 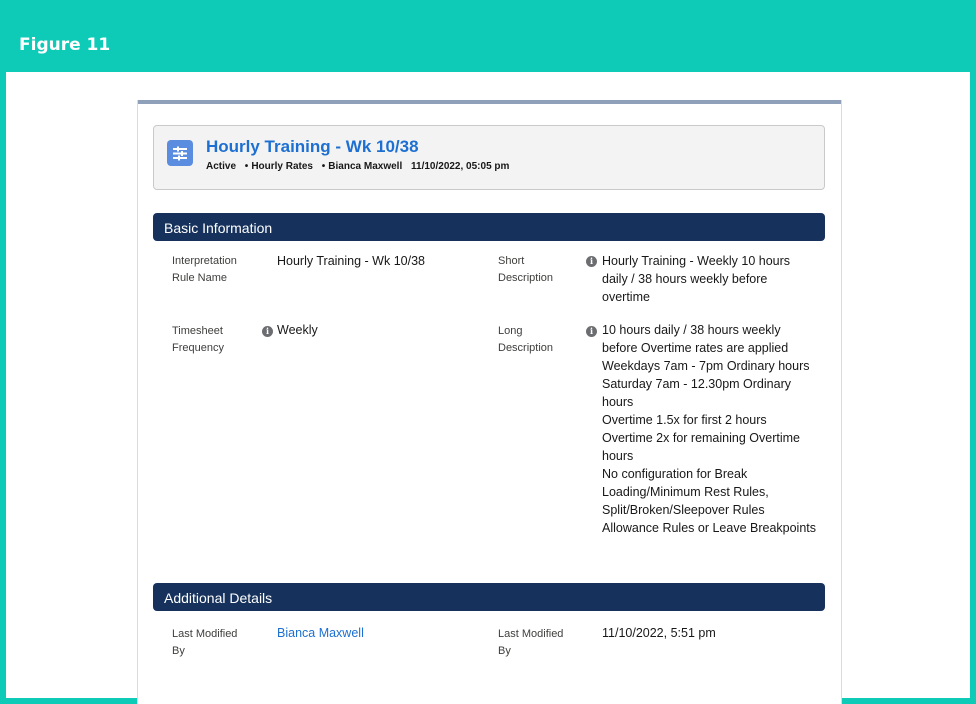 I want to click on timesheet-frequency-label: Timesheet Frequency, so click(x=198, y=339).